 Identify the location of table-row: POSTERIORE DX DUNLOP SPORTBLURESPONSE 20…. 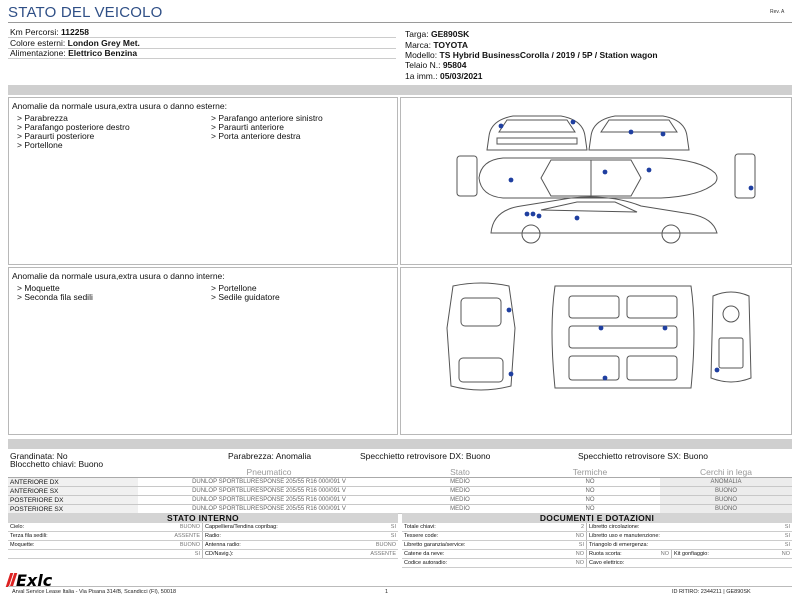
(400, 500).